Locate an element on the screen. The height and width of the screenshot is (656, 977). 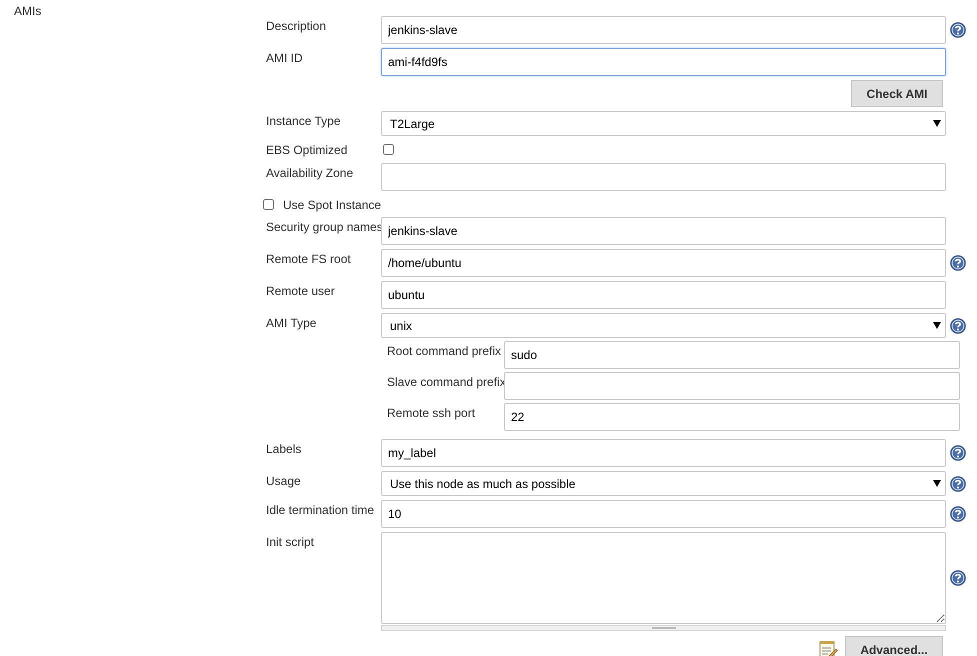
field-label: Remote ssh port is located at coordinates (431, 413).